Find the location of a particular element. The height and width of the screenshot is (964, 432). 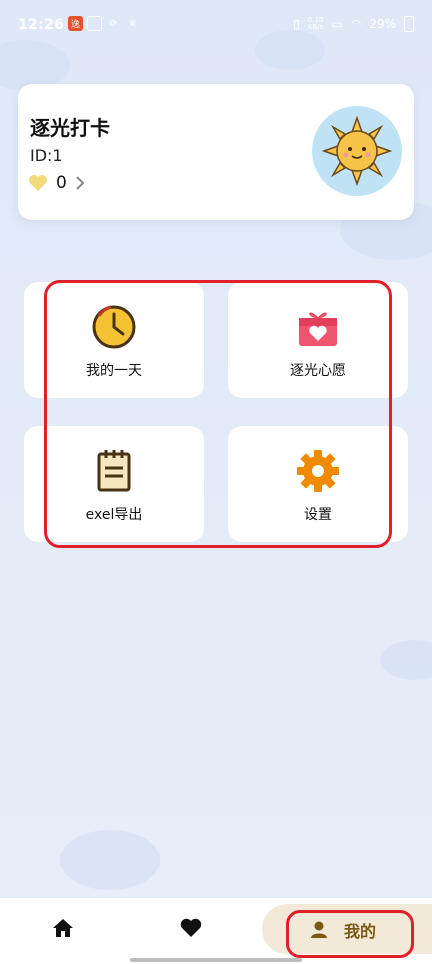

my-day-label: 我的一天 is located at coordinates (114, 371).